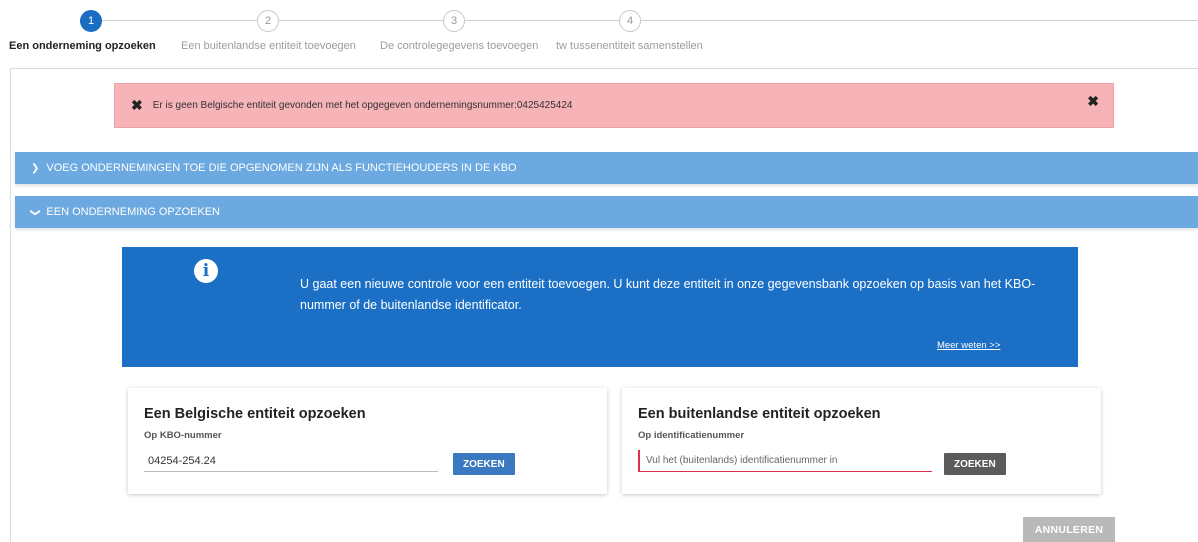 Image resolution: width=1198 pixels, height=542 pixels. Describe the element at coordinates (484, 464) in the screenshot. I see `belgian-search-button: ZOEKEN` at that location.